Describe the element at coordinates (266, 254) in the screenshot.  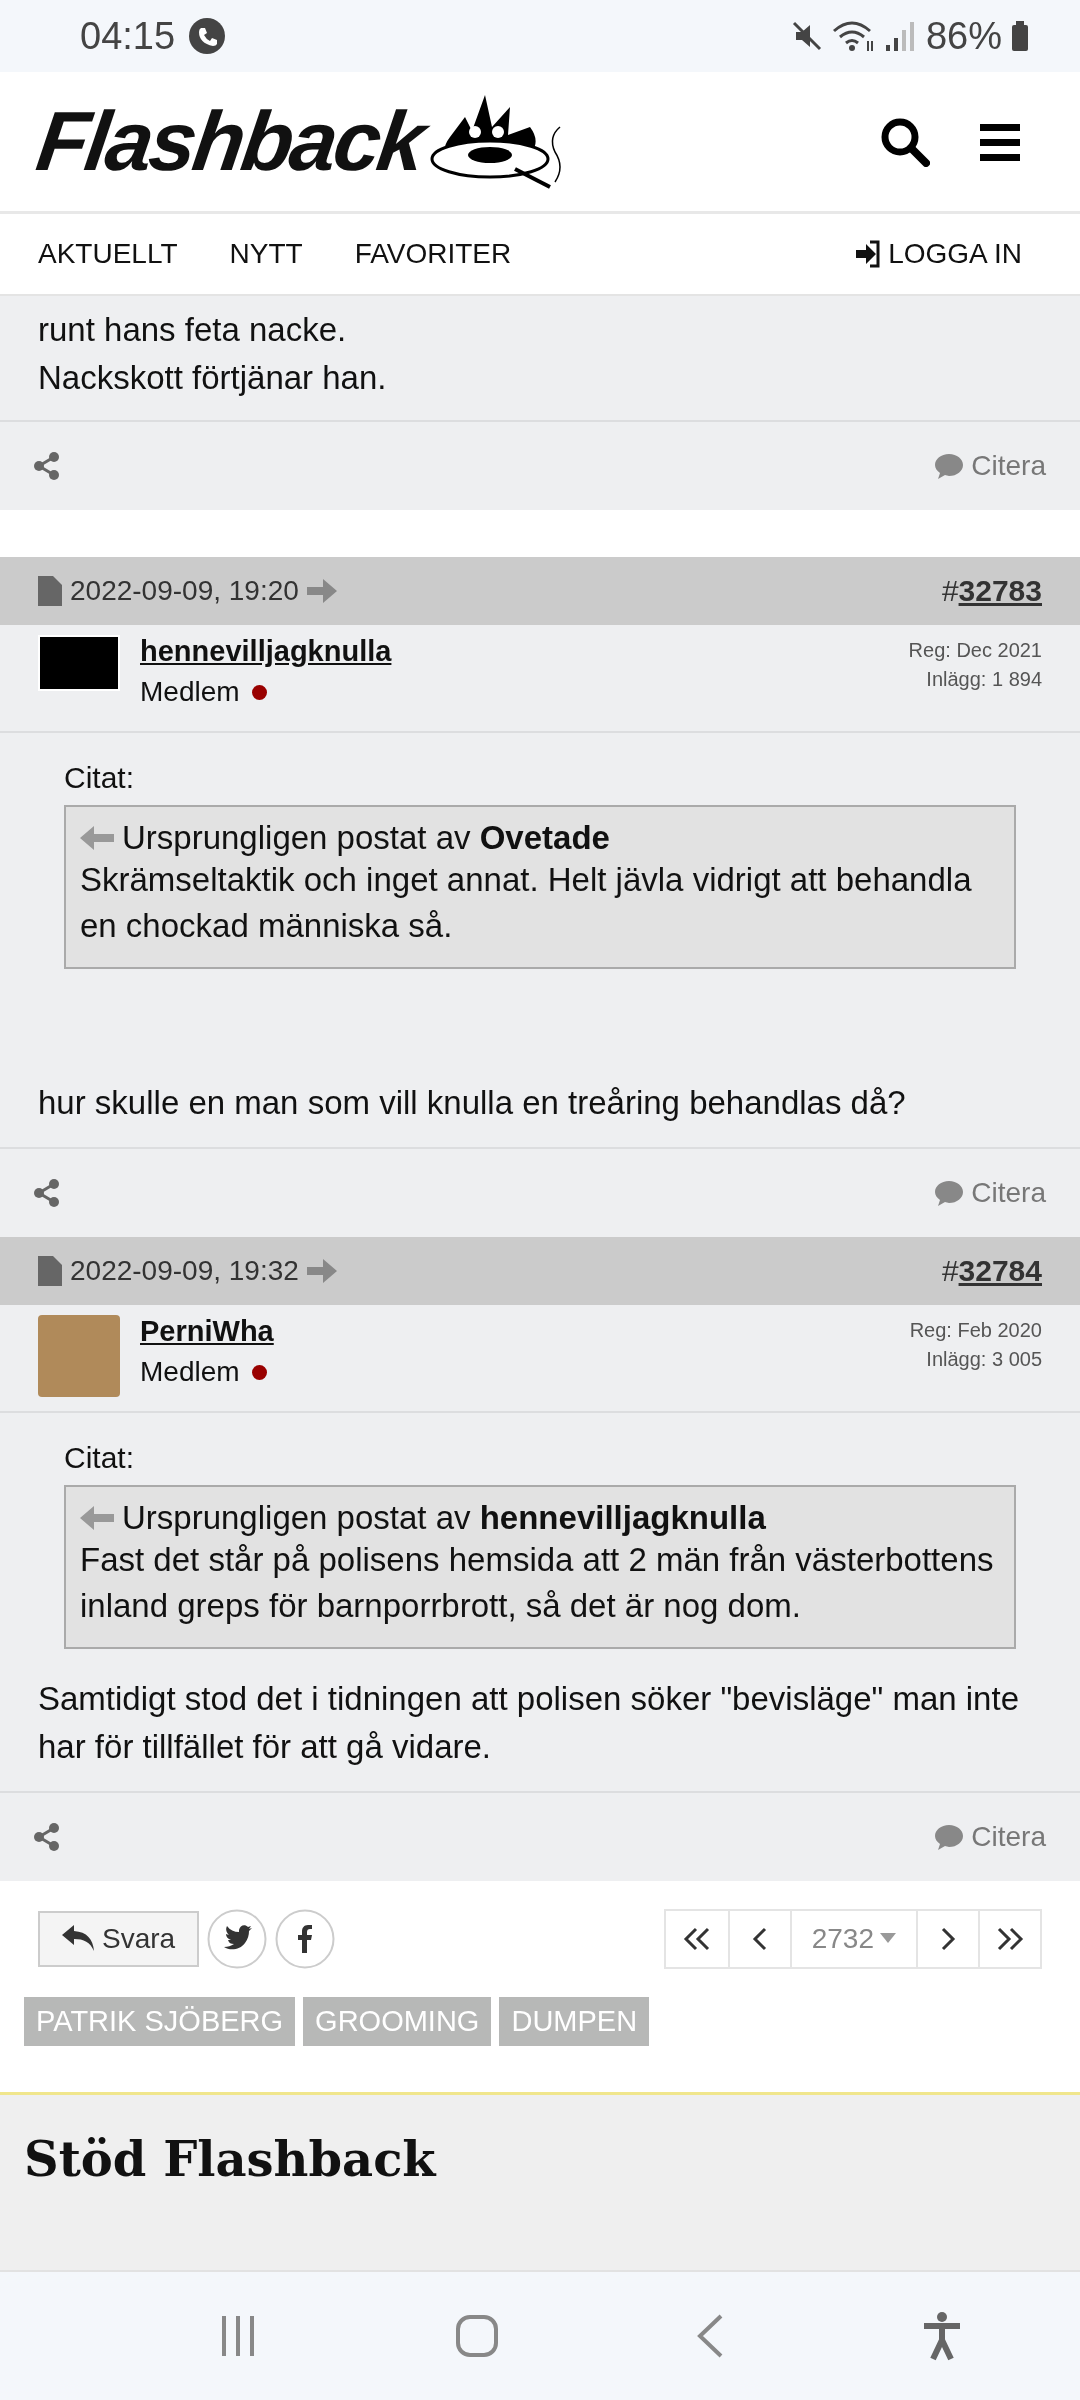
I see `nav-tab: NYTT` at that location.